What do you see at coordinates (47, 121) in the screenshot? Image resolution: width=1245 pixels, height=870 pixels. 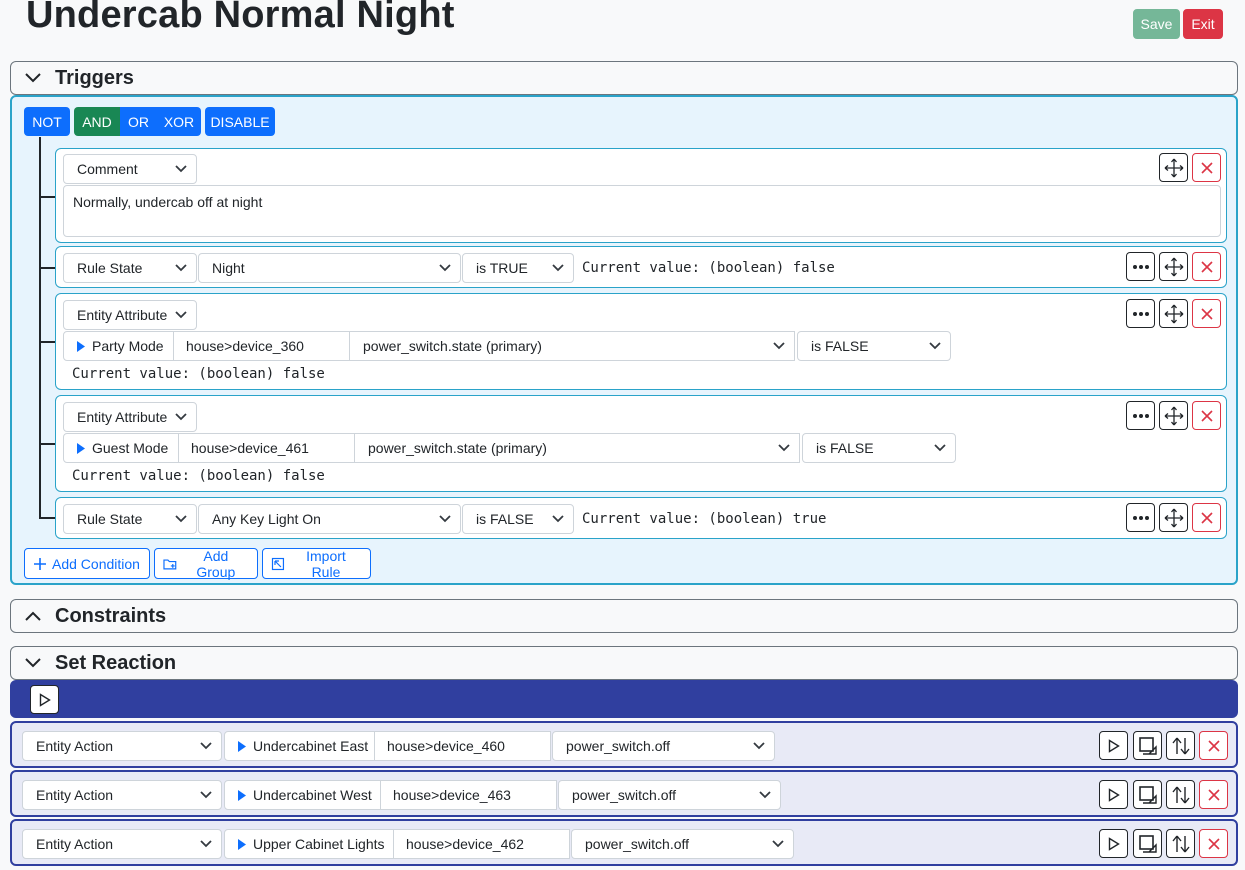 I see `not-button: NOT` at bounding box center [47, 121].